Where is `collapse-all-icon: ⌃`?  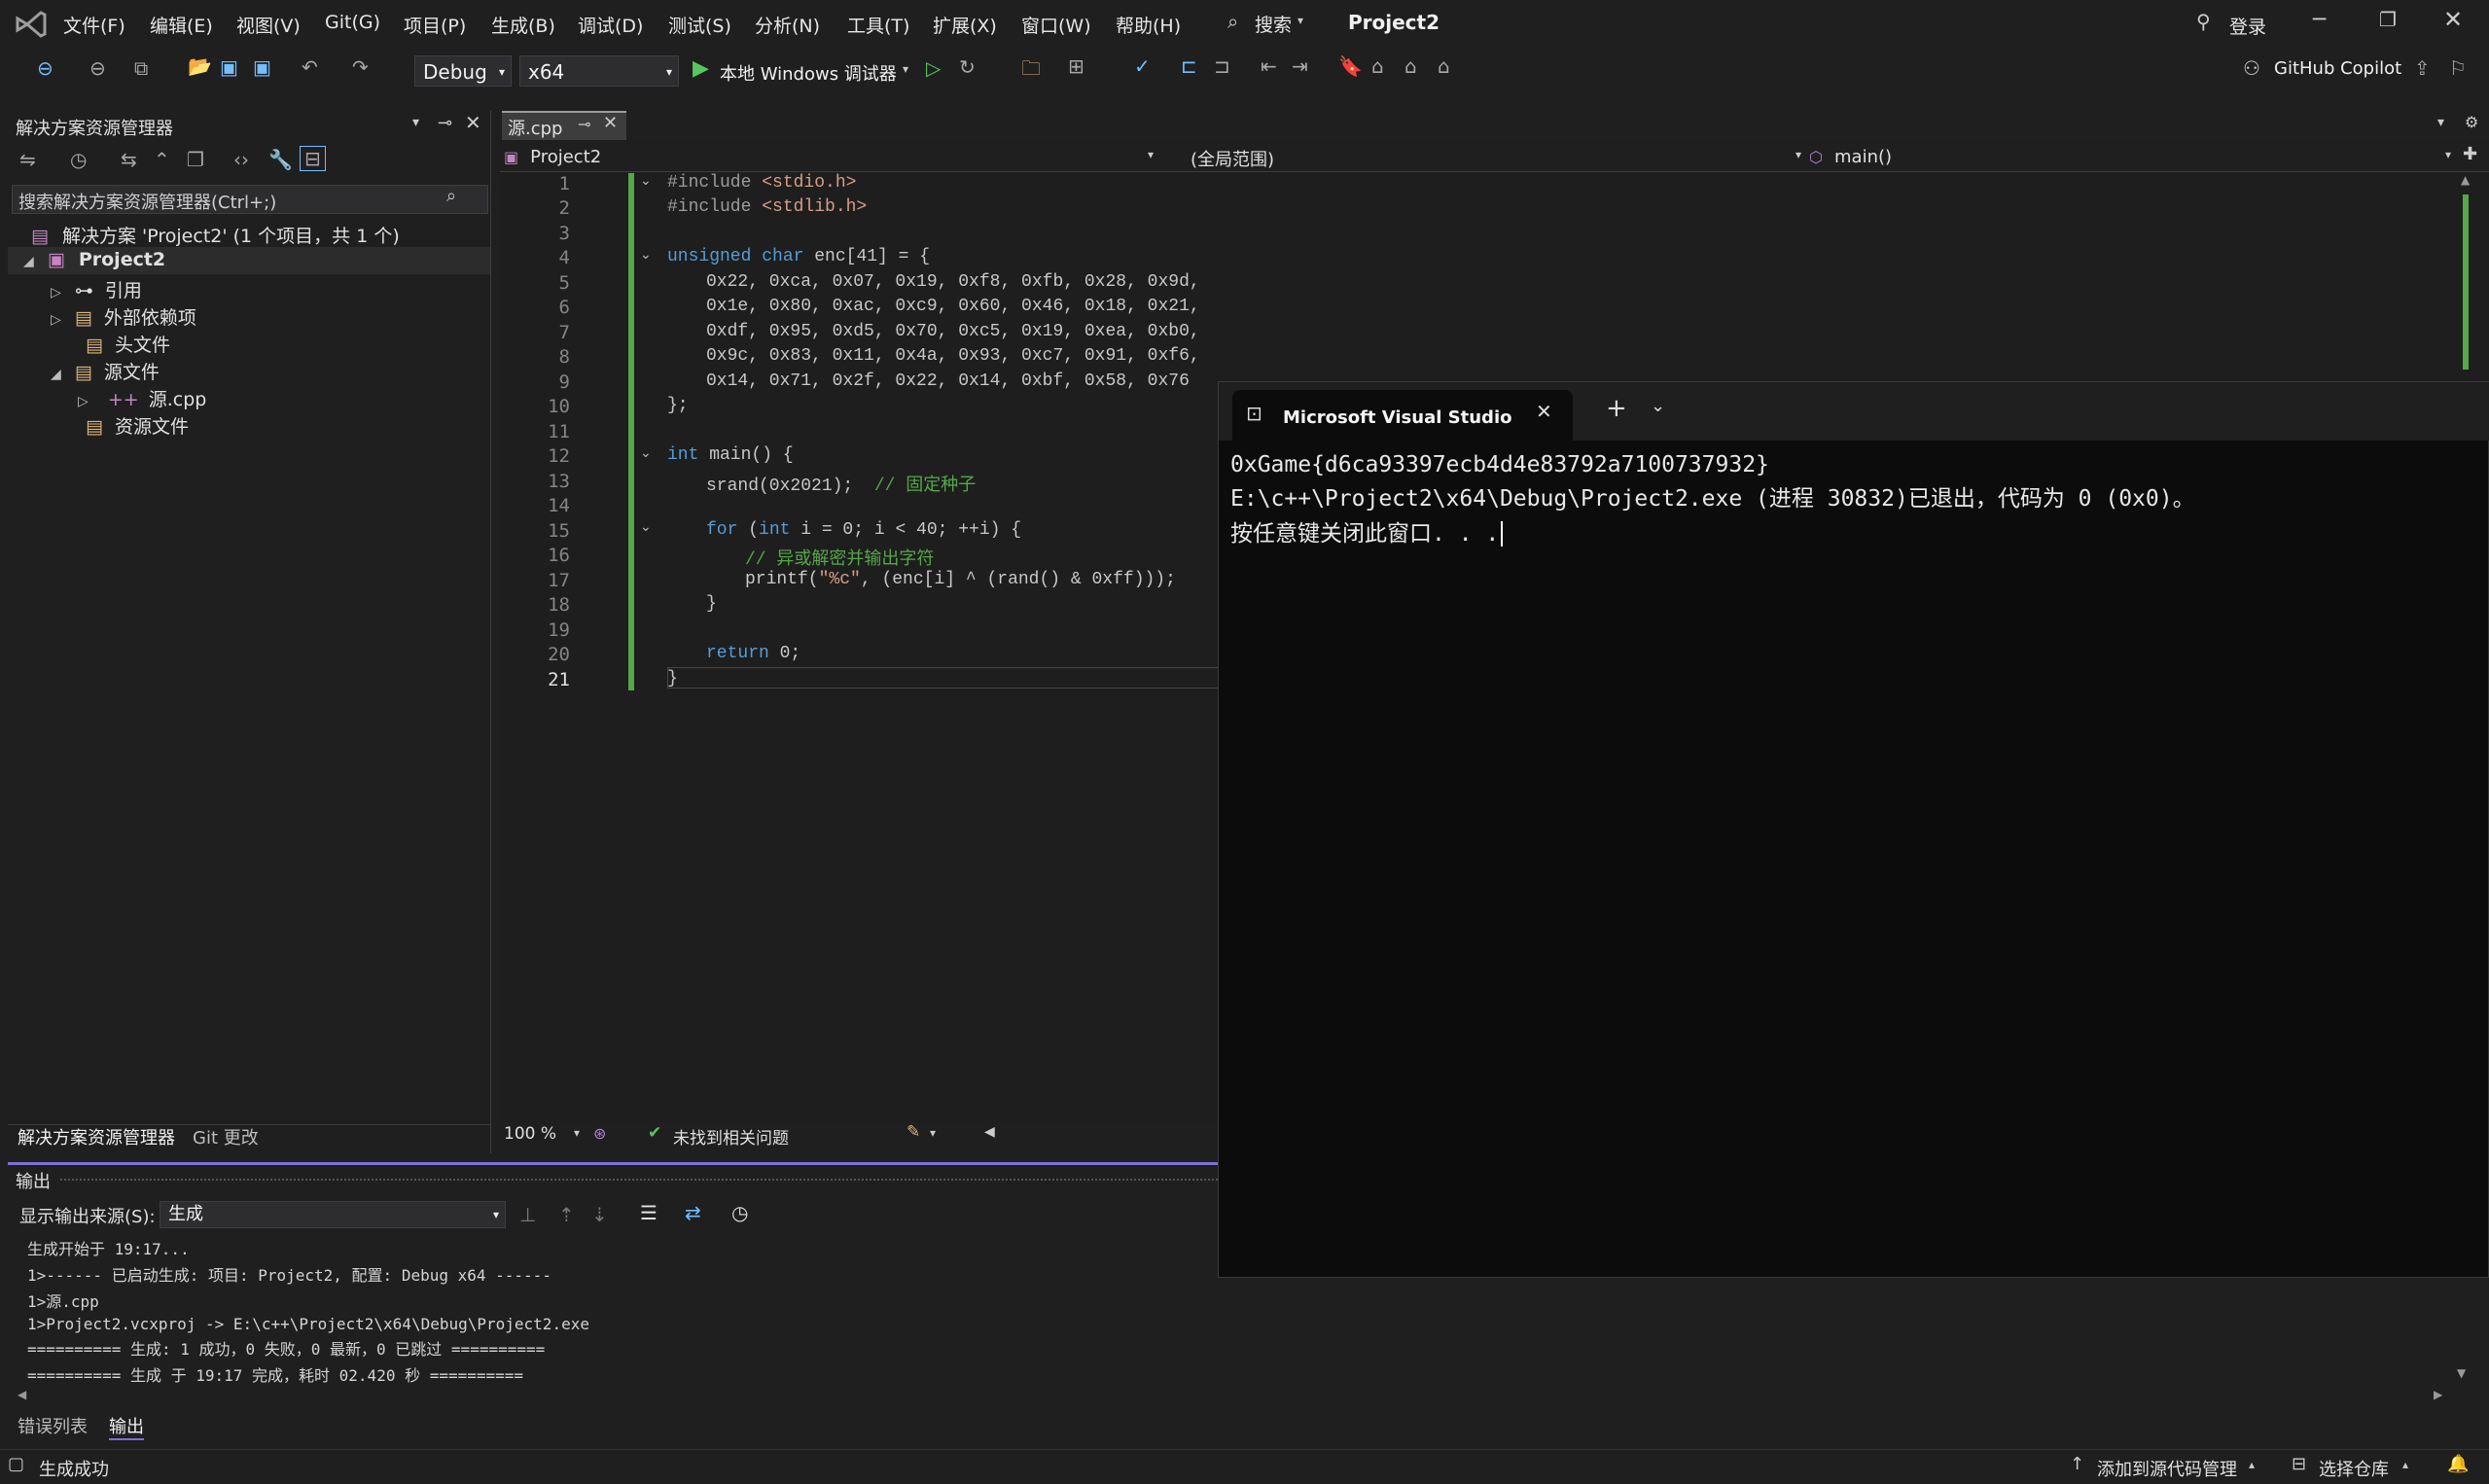
collapse-all-icon: ⌃ is located at coordinates (162, 159).